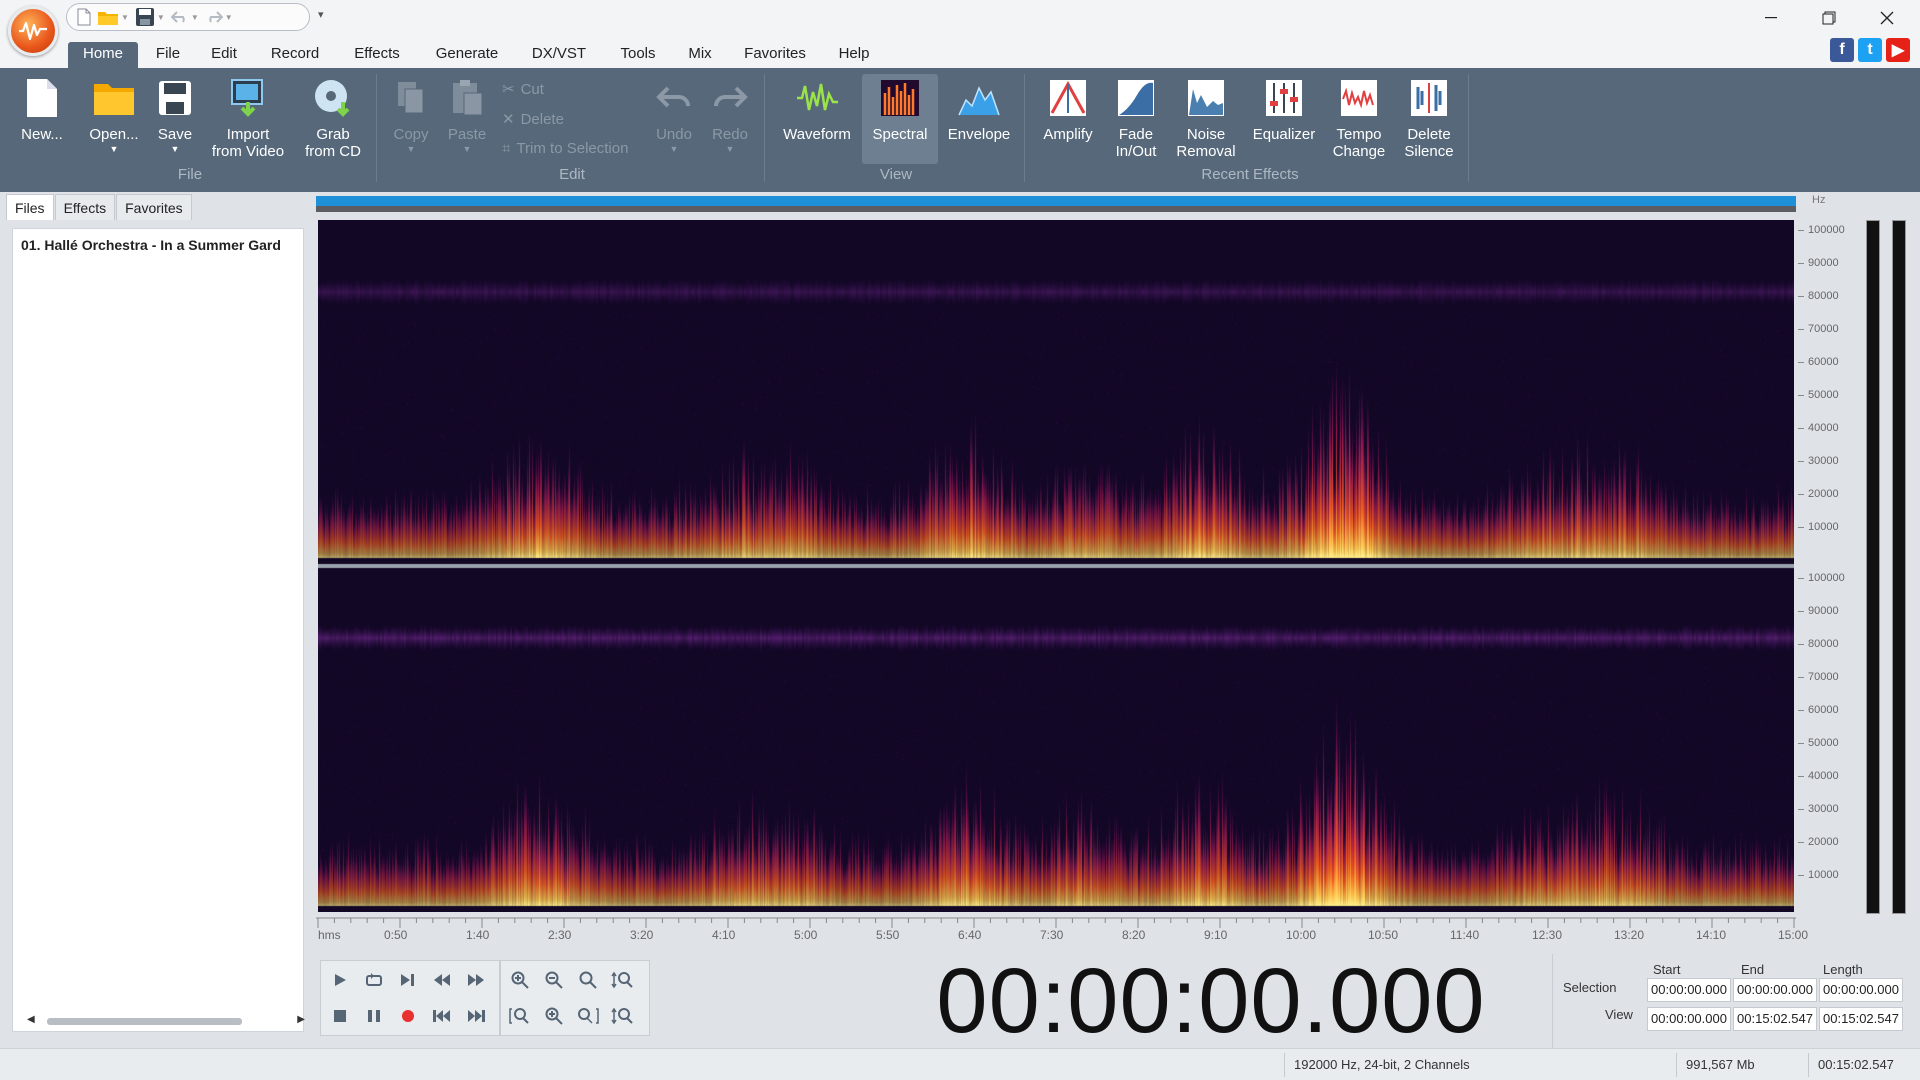 The width and height of the screenshot is (1920, 1080). What do you see at coordinates (84, 17) in the screenshot?
I see `new-doc-icon` at bounding box center [84, 17].